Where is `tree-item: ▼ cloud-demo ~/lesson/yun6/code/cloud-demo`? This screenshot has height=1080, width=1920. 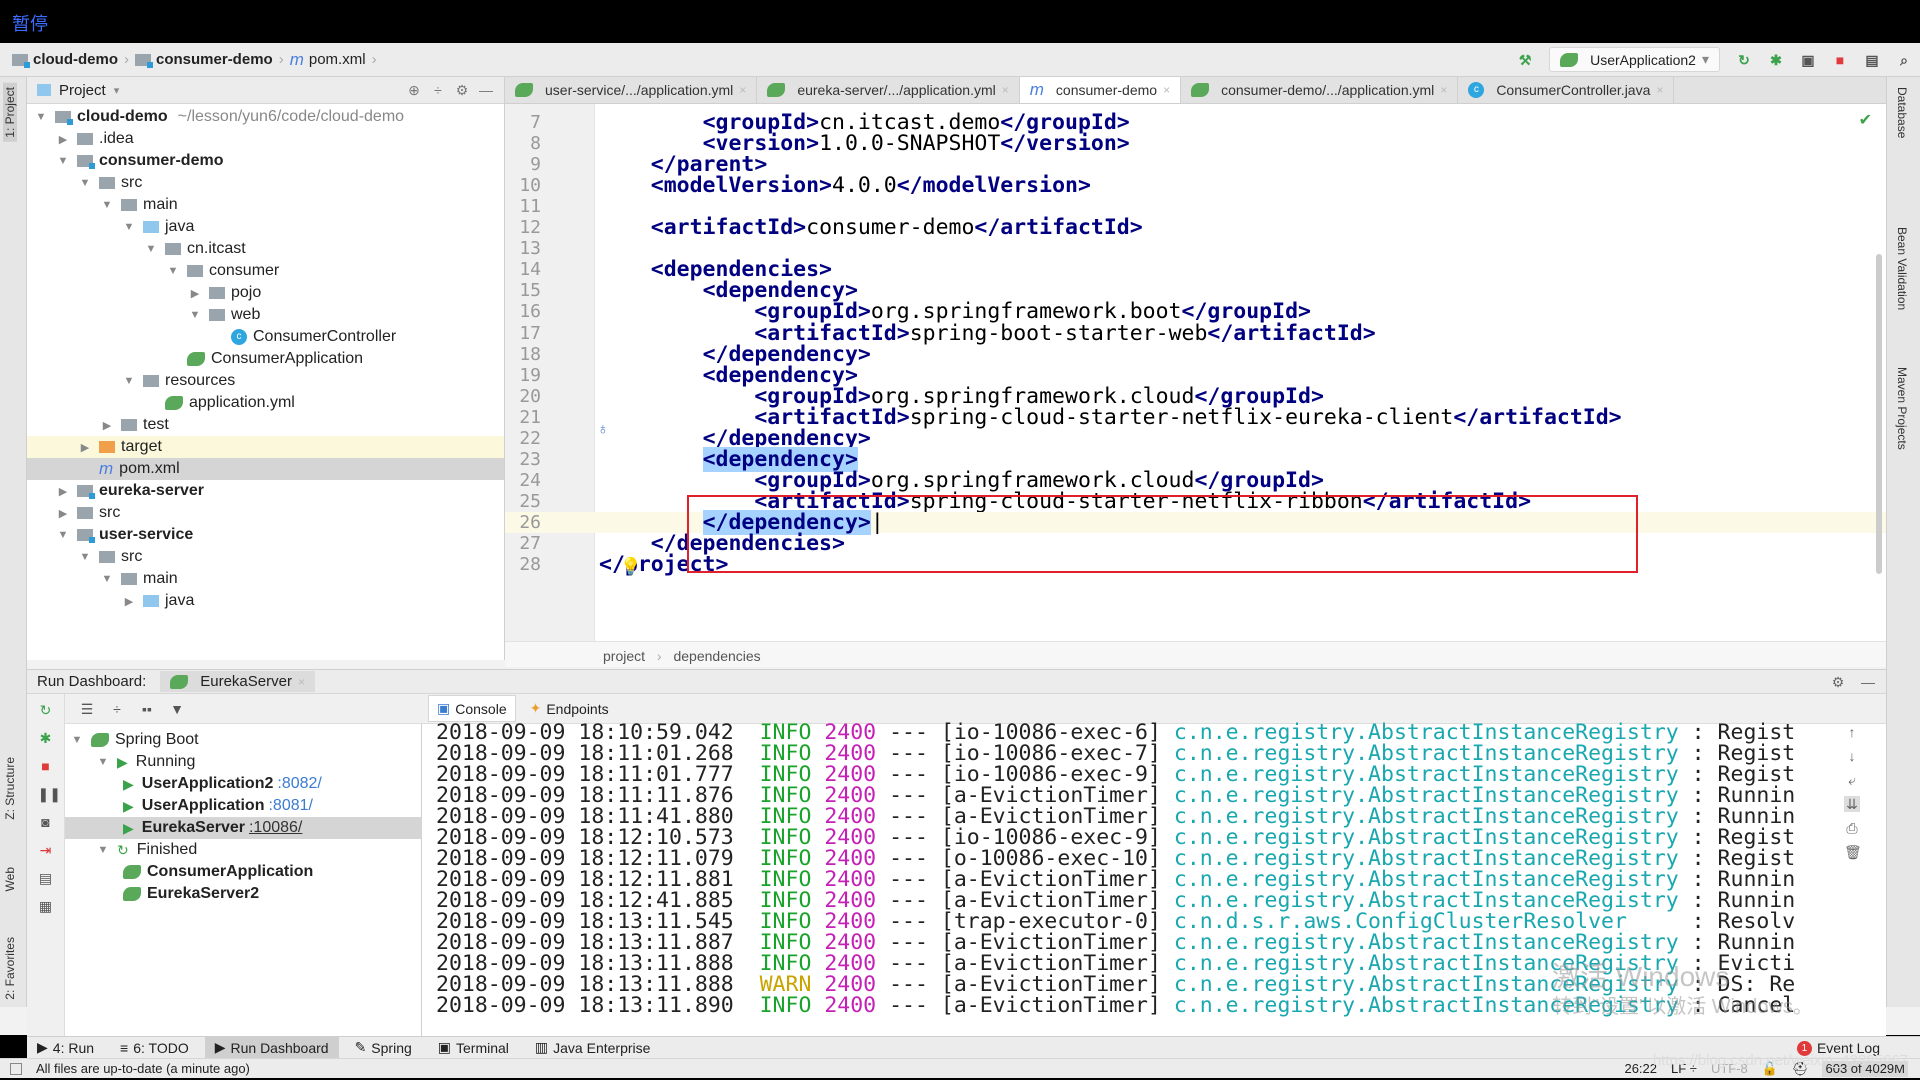
tree-item: ▼ cloud-demo ~/lesson/yun6/code/cloud-demo is located at coordinates (265, 117).